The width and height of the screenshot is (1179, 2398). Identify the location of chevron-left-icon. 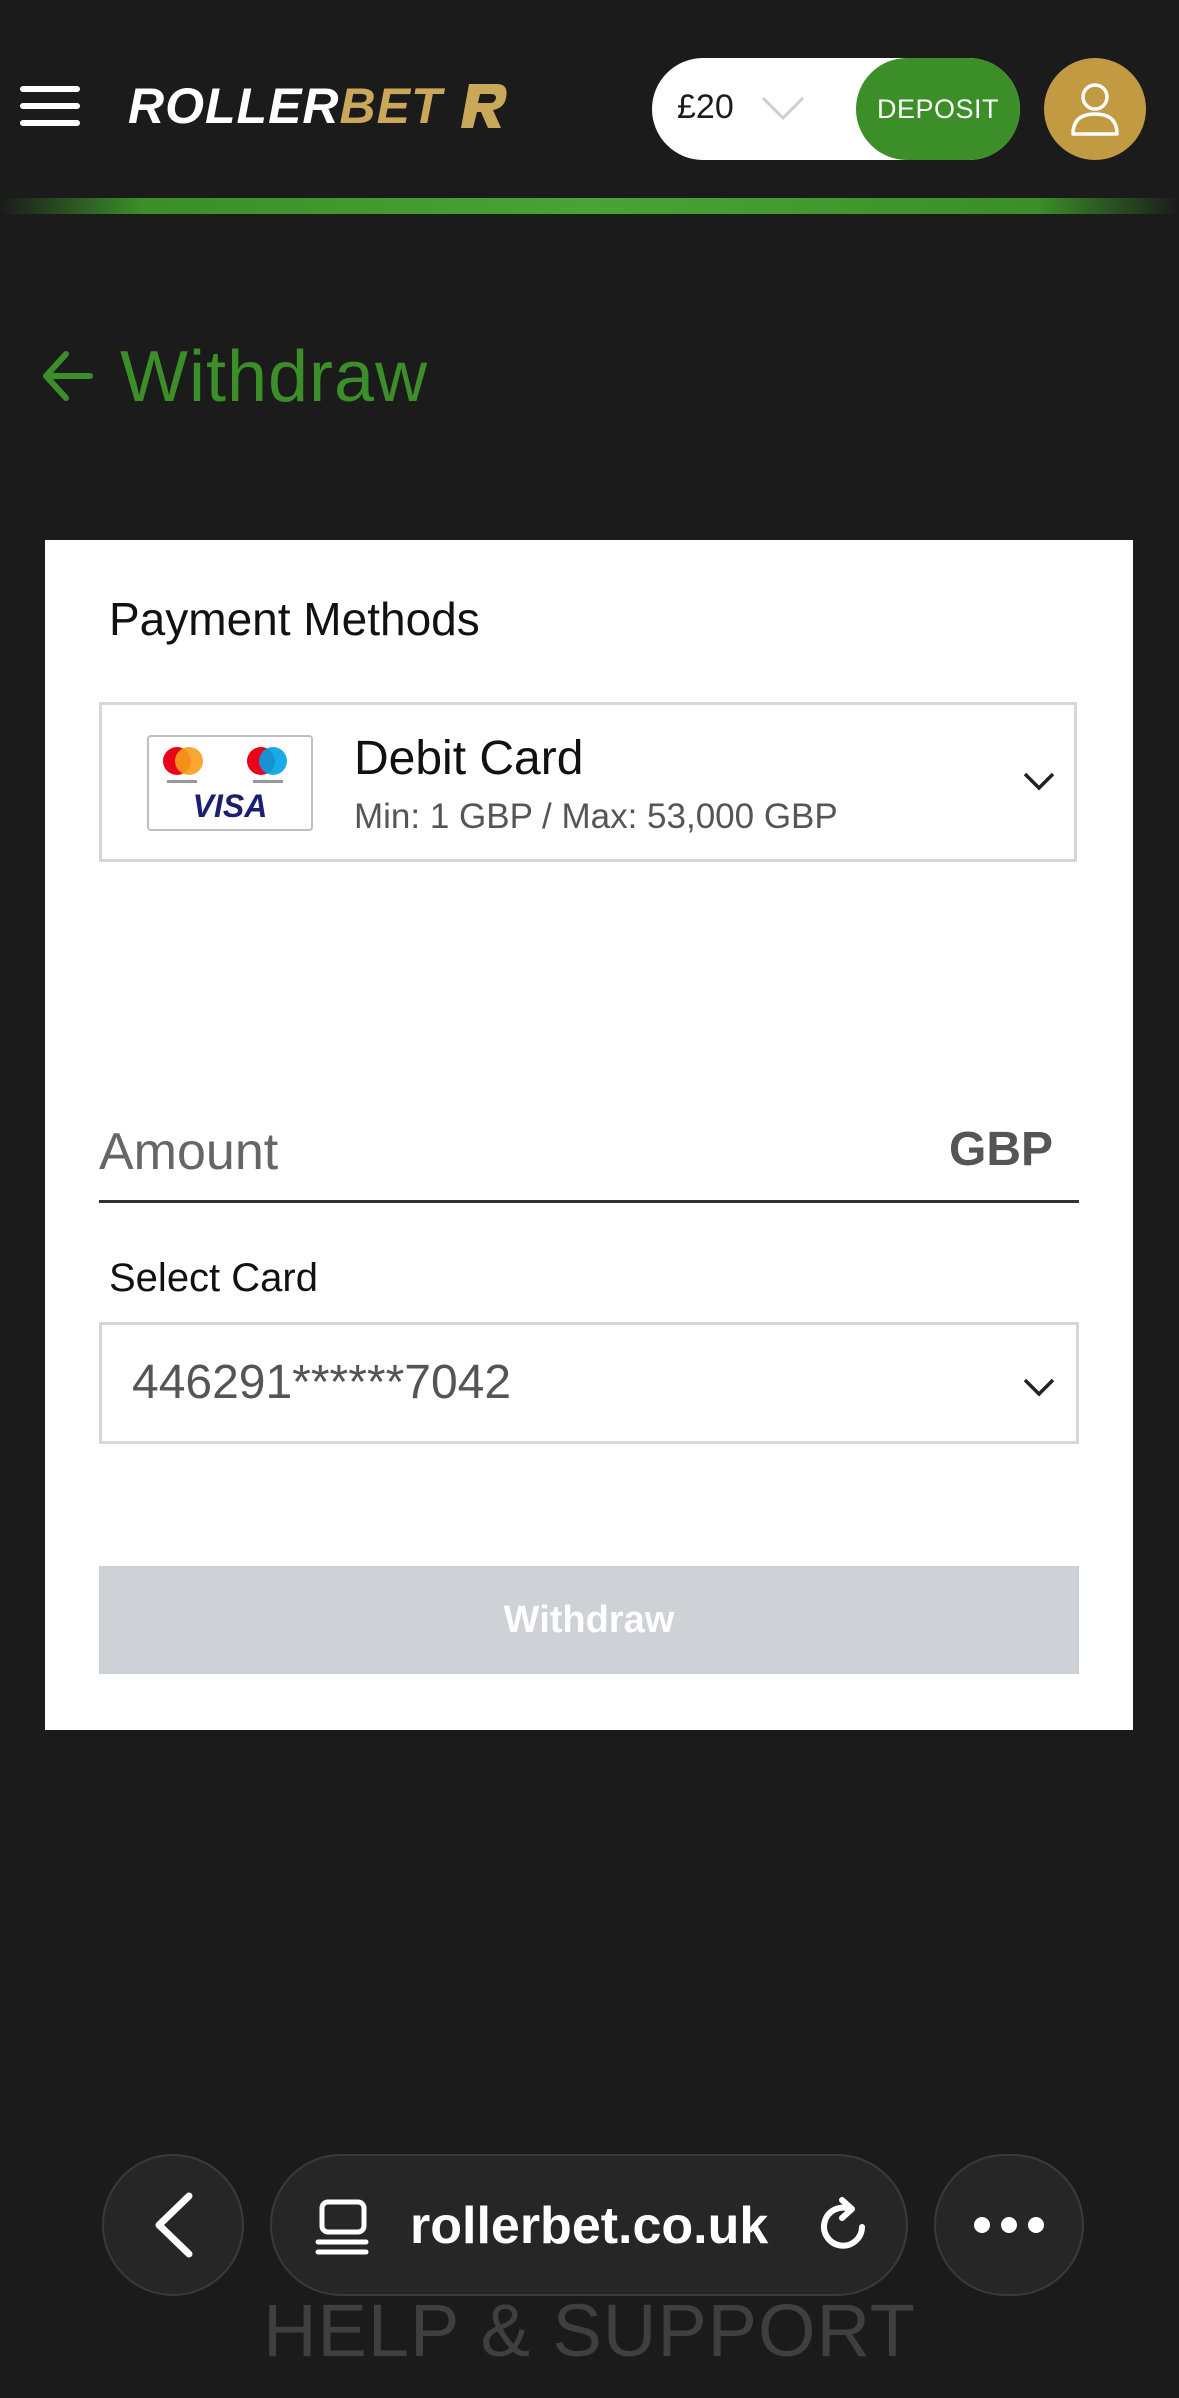
(174, 2225).